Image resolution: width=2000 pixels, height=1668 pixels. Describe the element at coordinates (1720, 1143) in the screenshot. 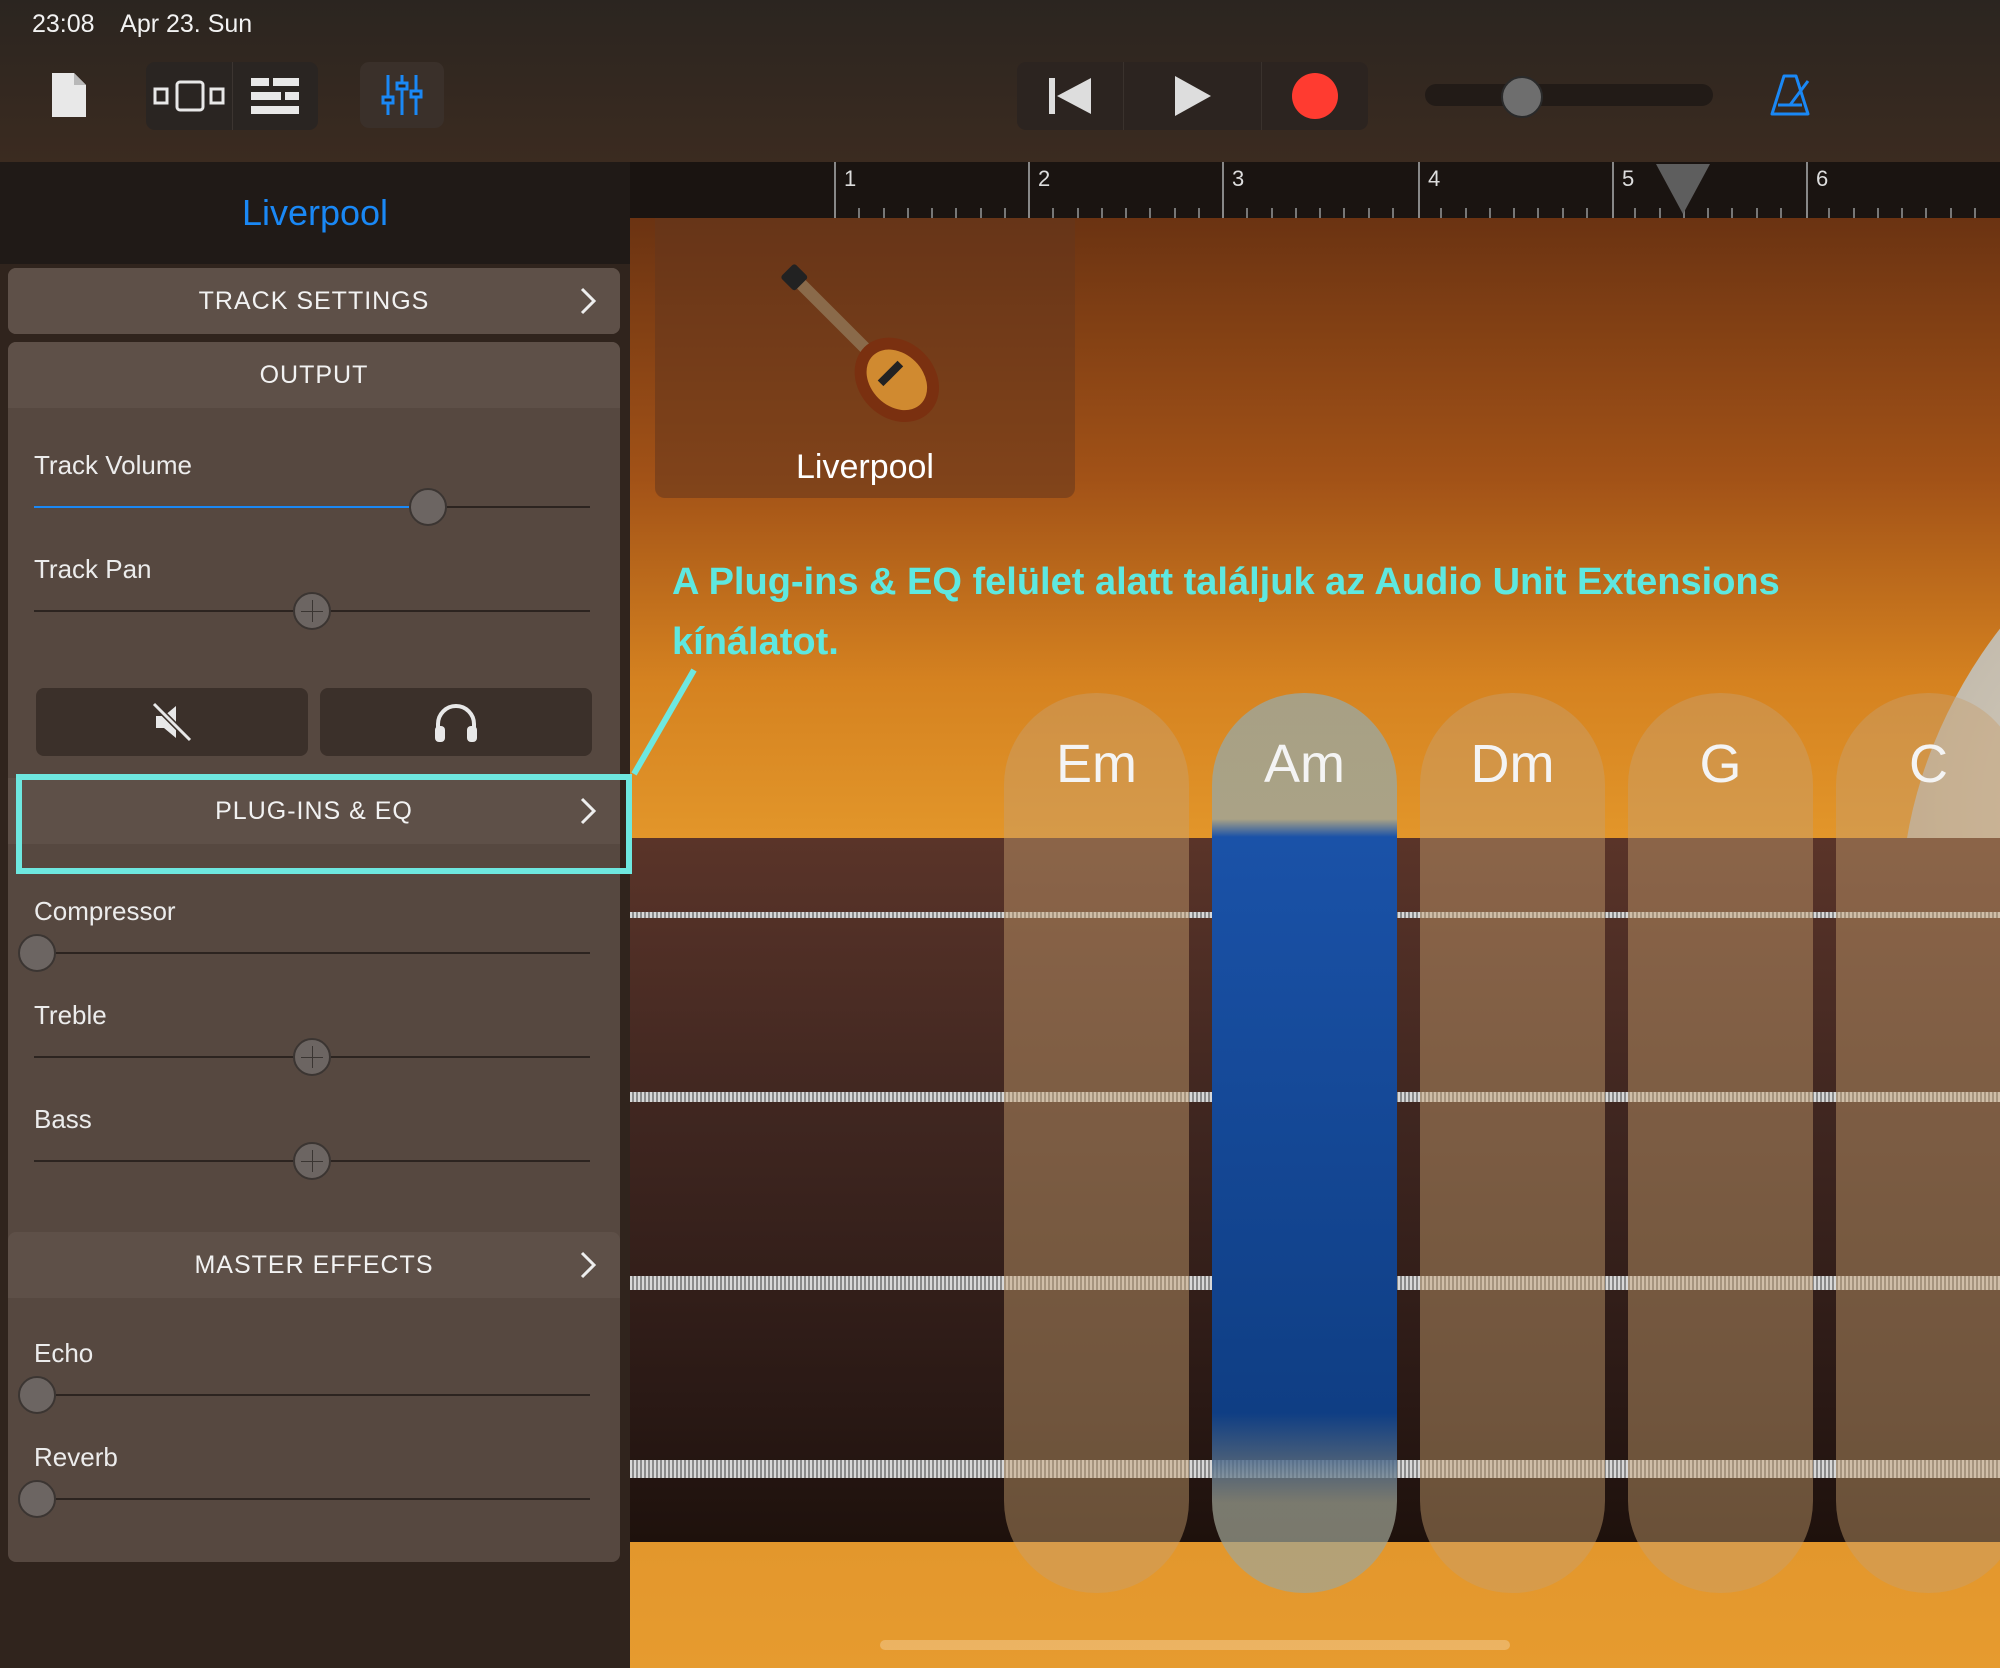

I see `chord-strip-g: G` at that location.